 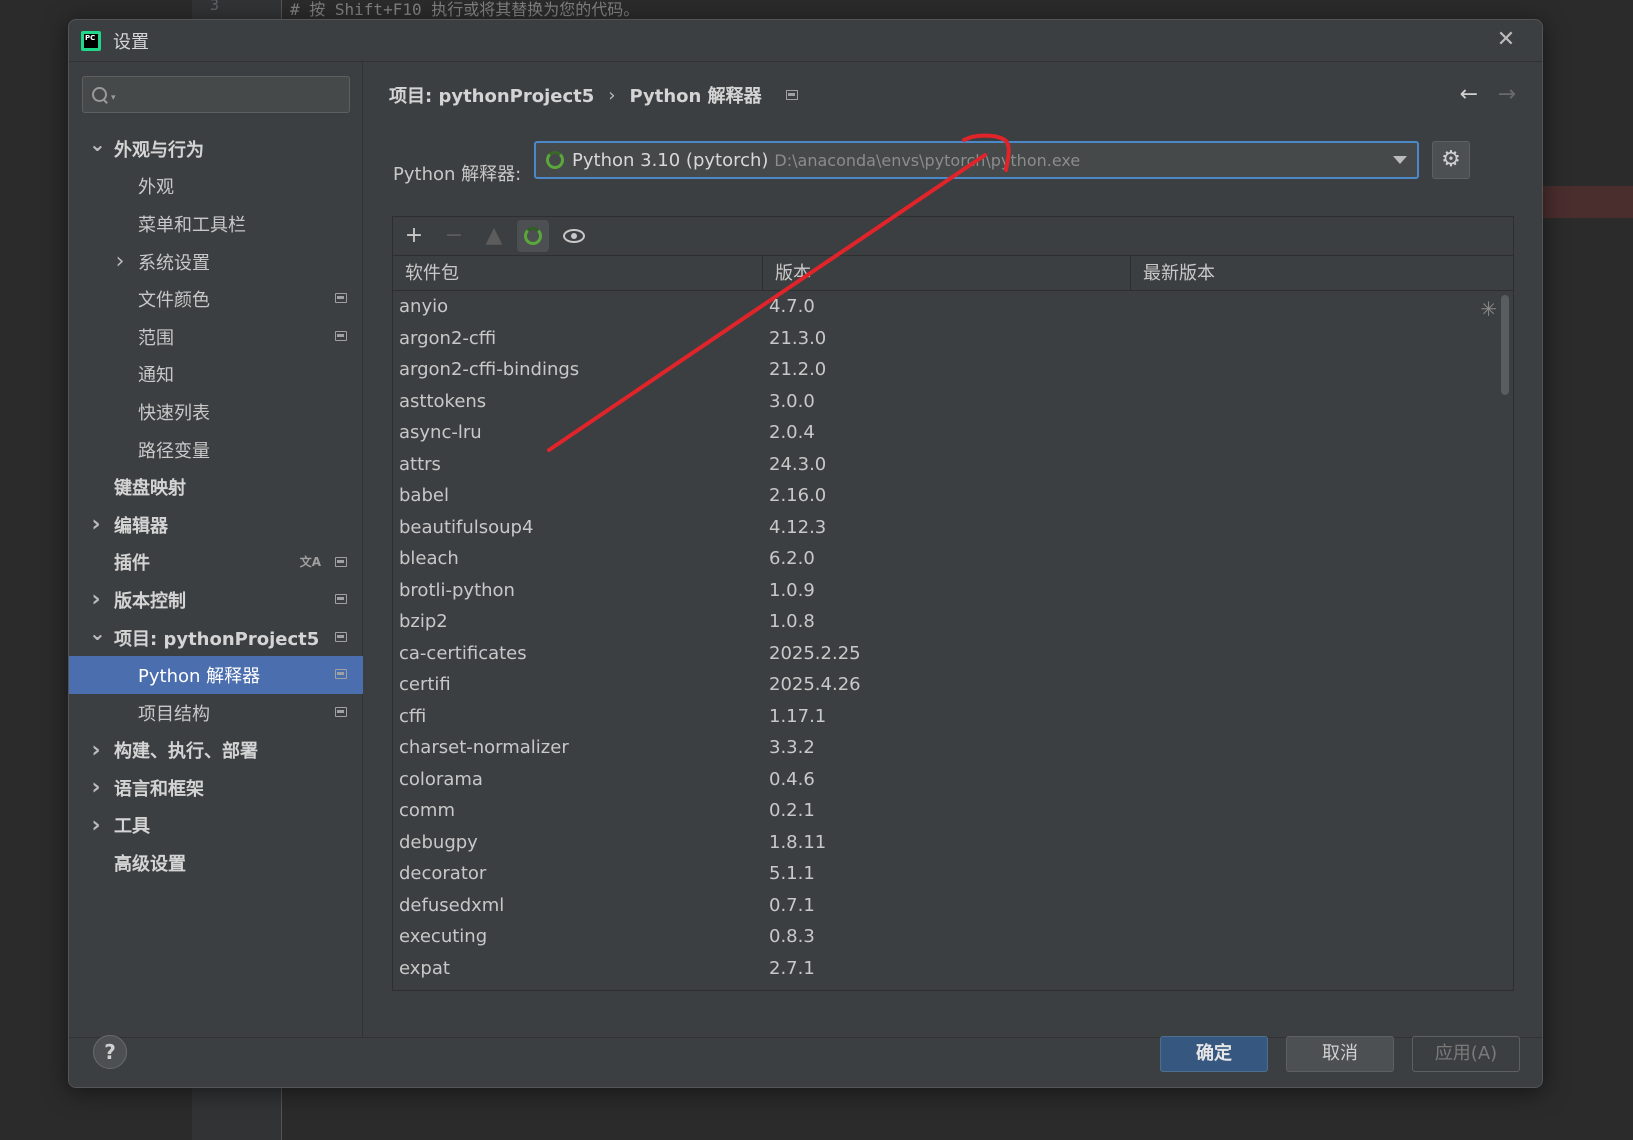 What do you see at coordinates (953, 748) in the screenshot?
I see `table-row: charset-normalizer 3.3.2` at bounding box center [953, 748].